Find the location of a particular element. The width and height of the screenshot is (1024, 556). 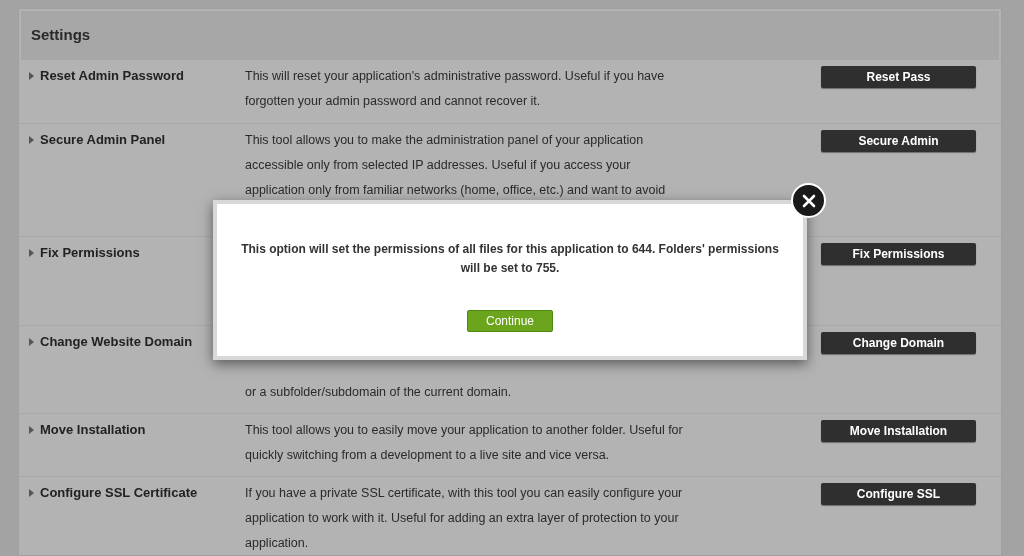

setting-label: Reset Admin Password is located at coordinates (112, 76).